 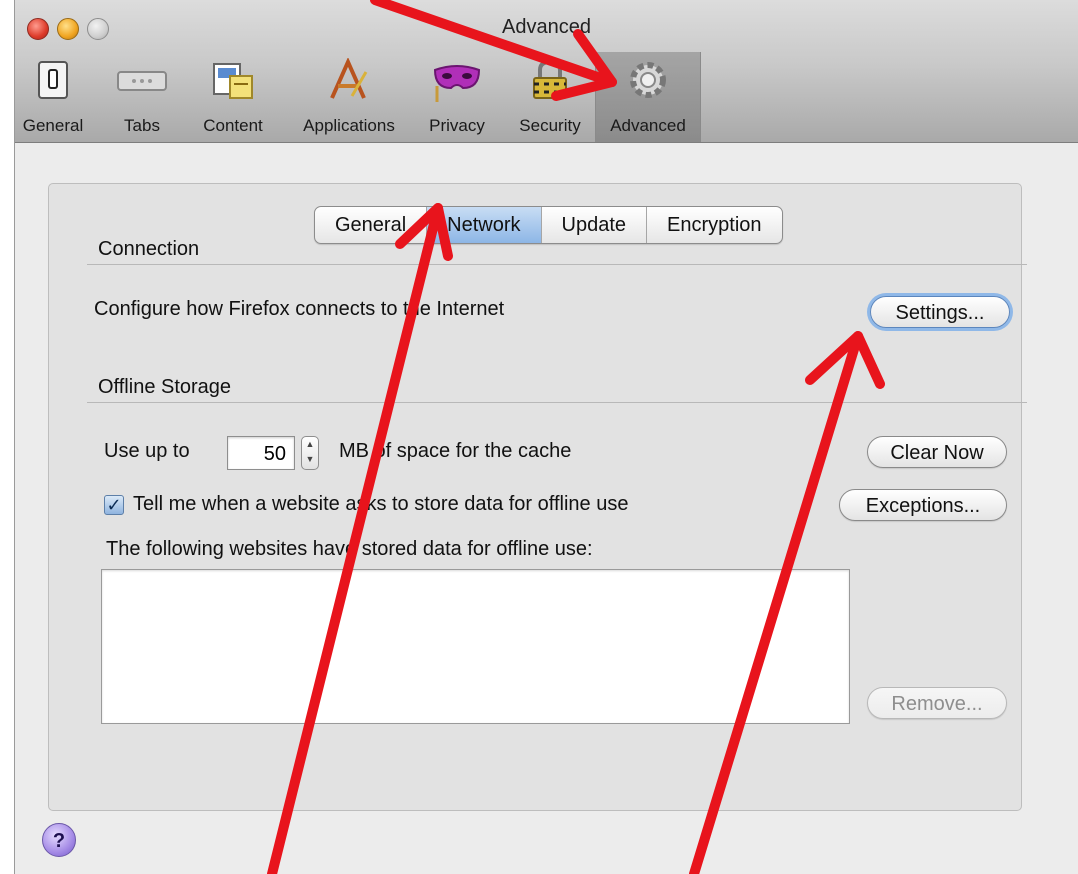 What do you see at coordinates (59, 840) in the screenshot?
I see `help-button: ?` at bounding box center [59, 840].